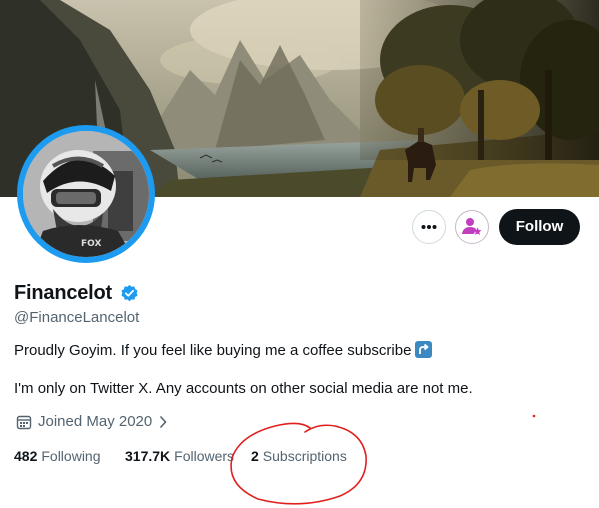 This screenshot has width=599, height=508. I want to click on followers-count: 317.7K, so click(148, 456).